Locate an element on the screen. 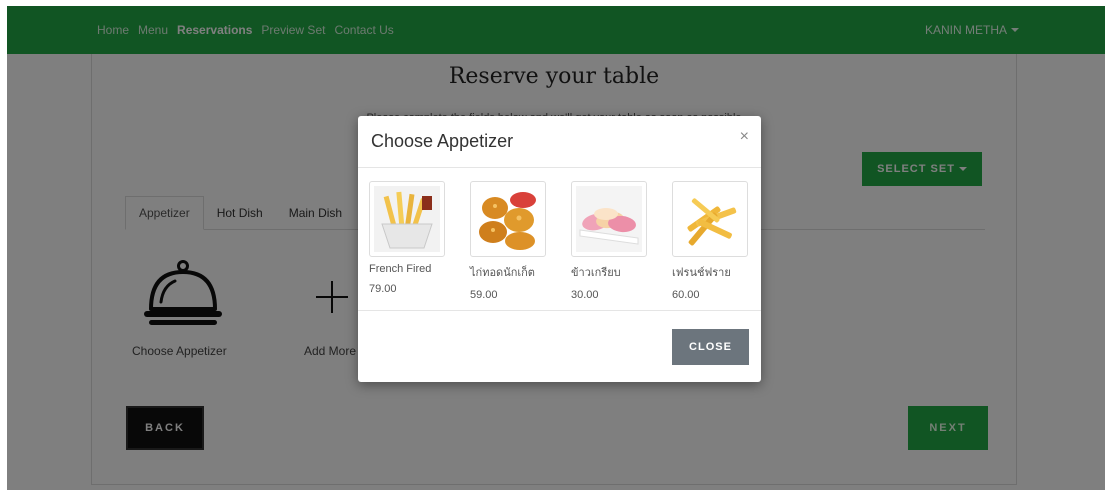 This screenshot has width=1109, height=491. appetizer-item: เฟรนช์ฟราย 60.00 is located at coordinates (722, 241).